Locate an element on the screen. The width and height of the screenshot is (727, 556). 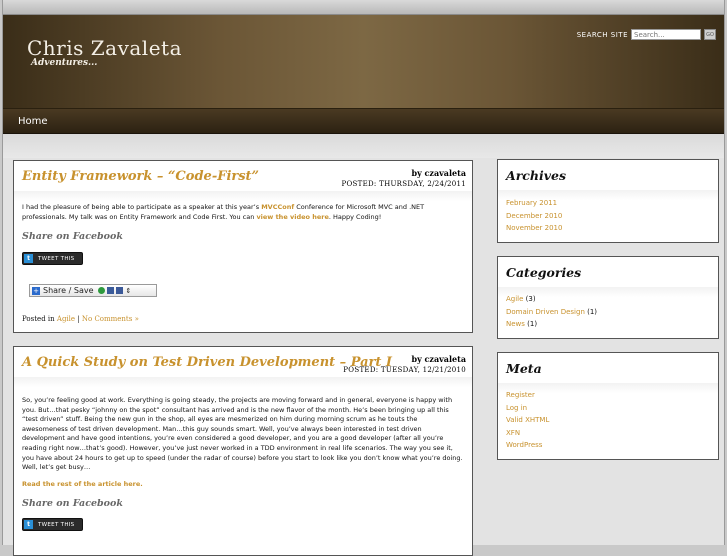
meta-register-link: Register is located at coordinates (527, 395).